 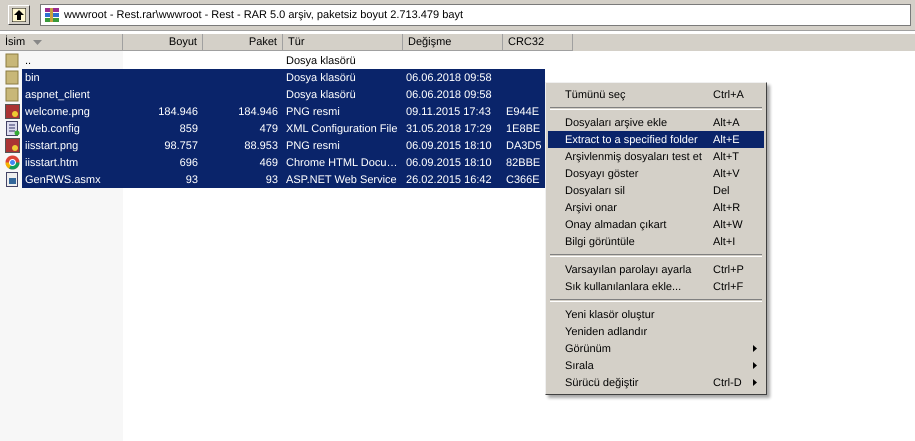 I want to click on menu-item: Yeni klasör oluştur, so click(x=656, y=314).